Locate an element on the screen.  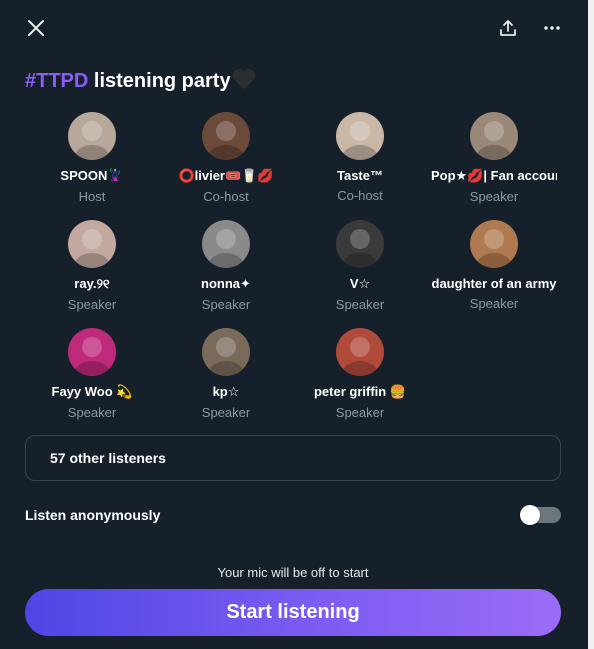
share-icon is located at coordinates (508, 28).